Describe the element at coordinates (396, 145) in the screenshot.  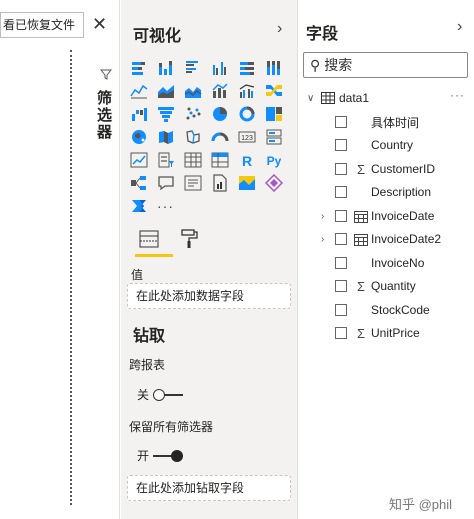
I see `field-row: Country` at that location.